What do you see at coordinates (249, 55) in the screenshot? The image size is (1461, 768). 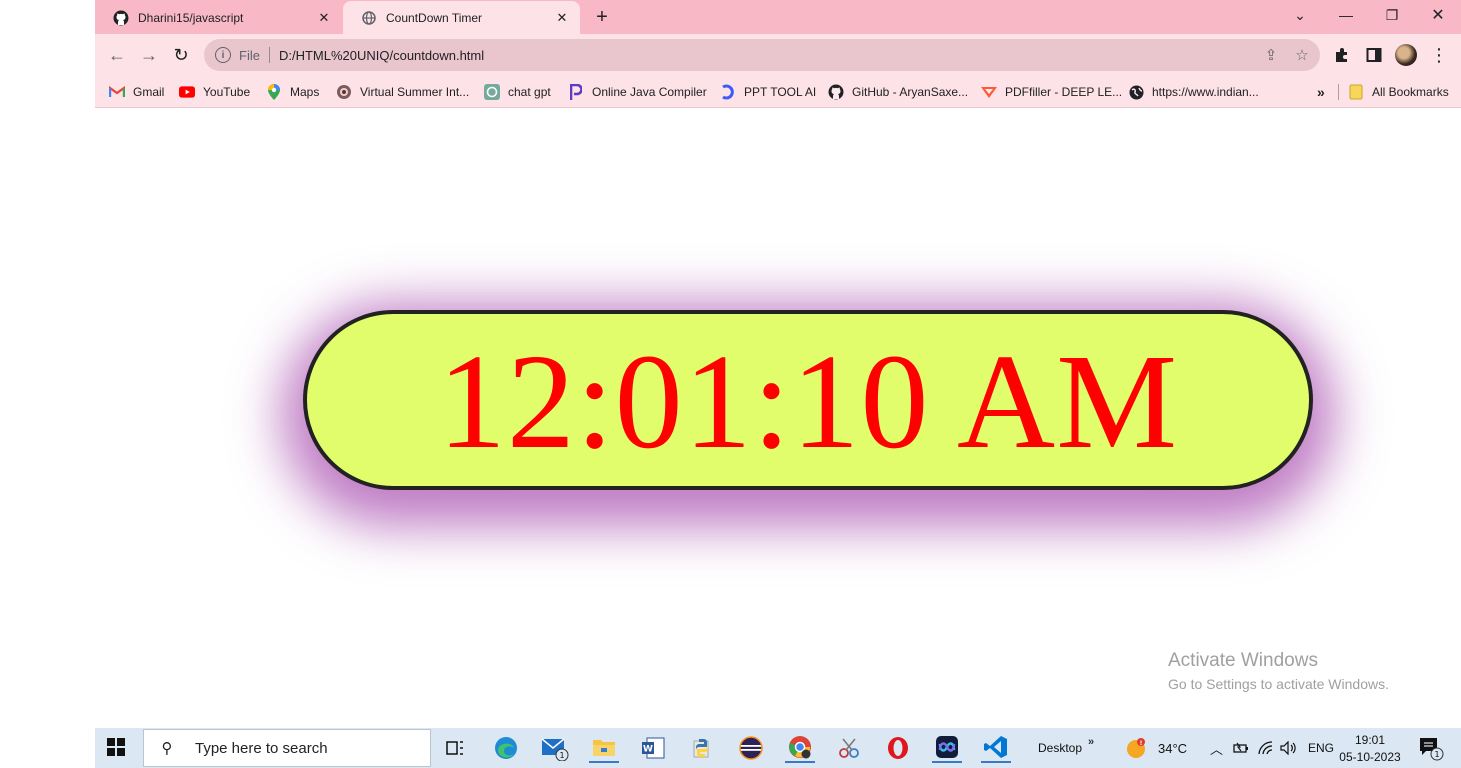 I see `url-scheme-label: File` at bounding box center [249, 55].